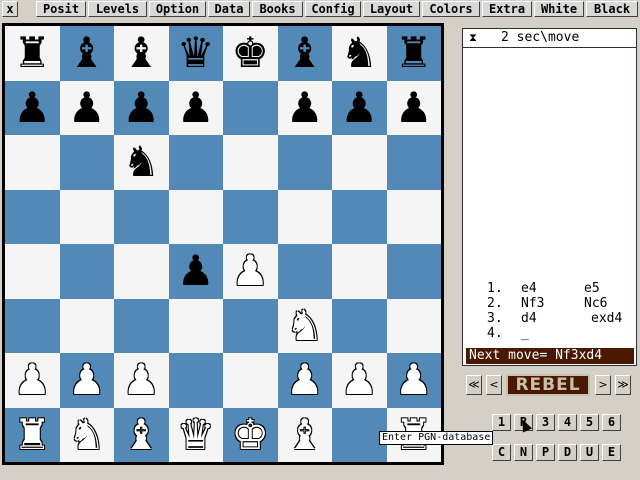 The height and width of the screenshot is (480, 640). I want to click on square-f1: ♝, so click(304, 434).